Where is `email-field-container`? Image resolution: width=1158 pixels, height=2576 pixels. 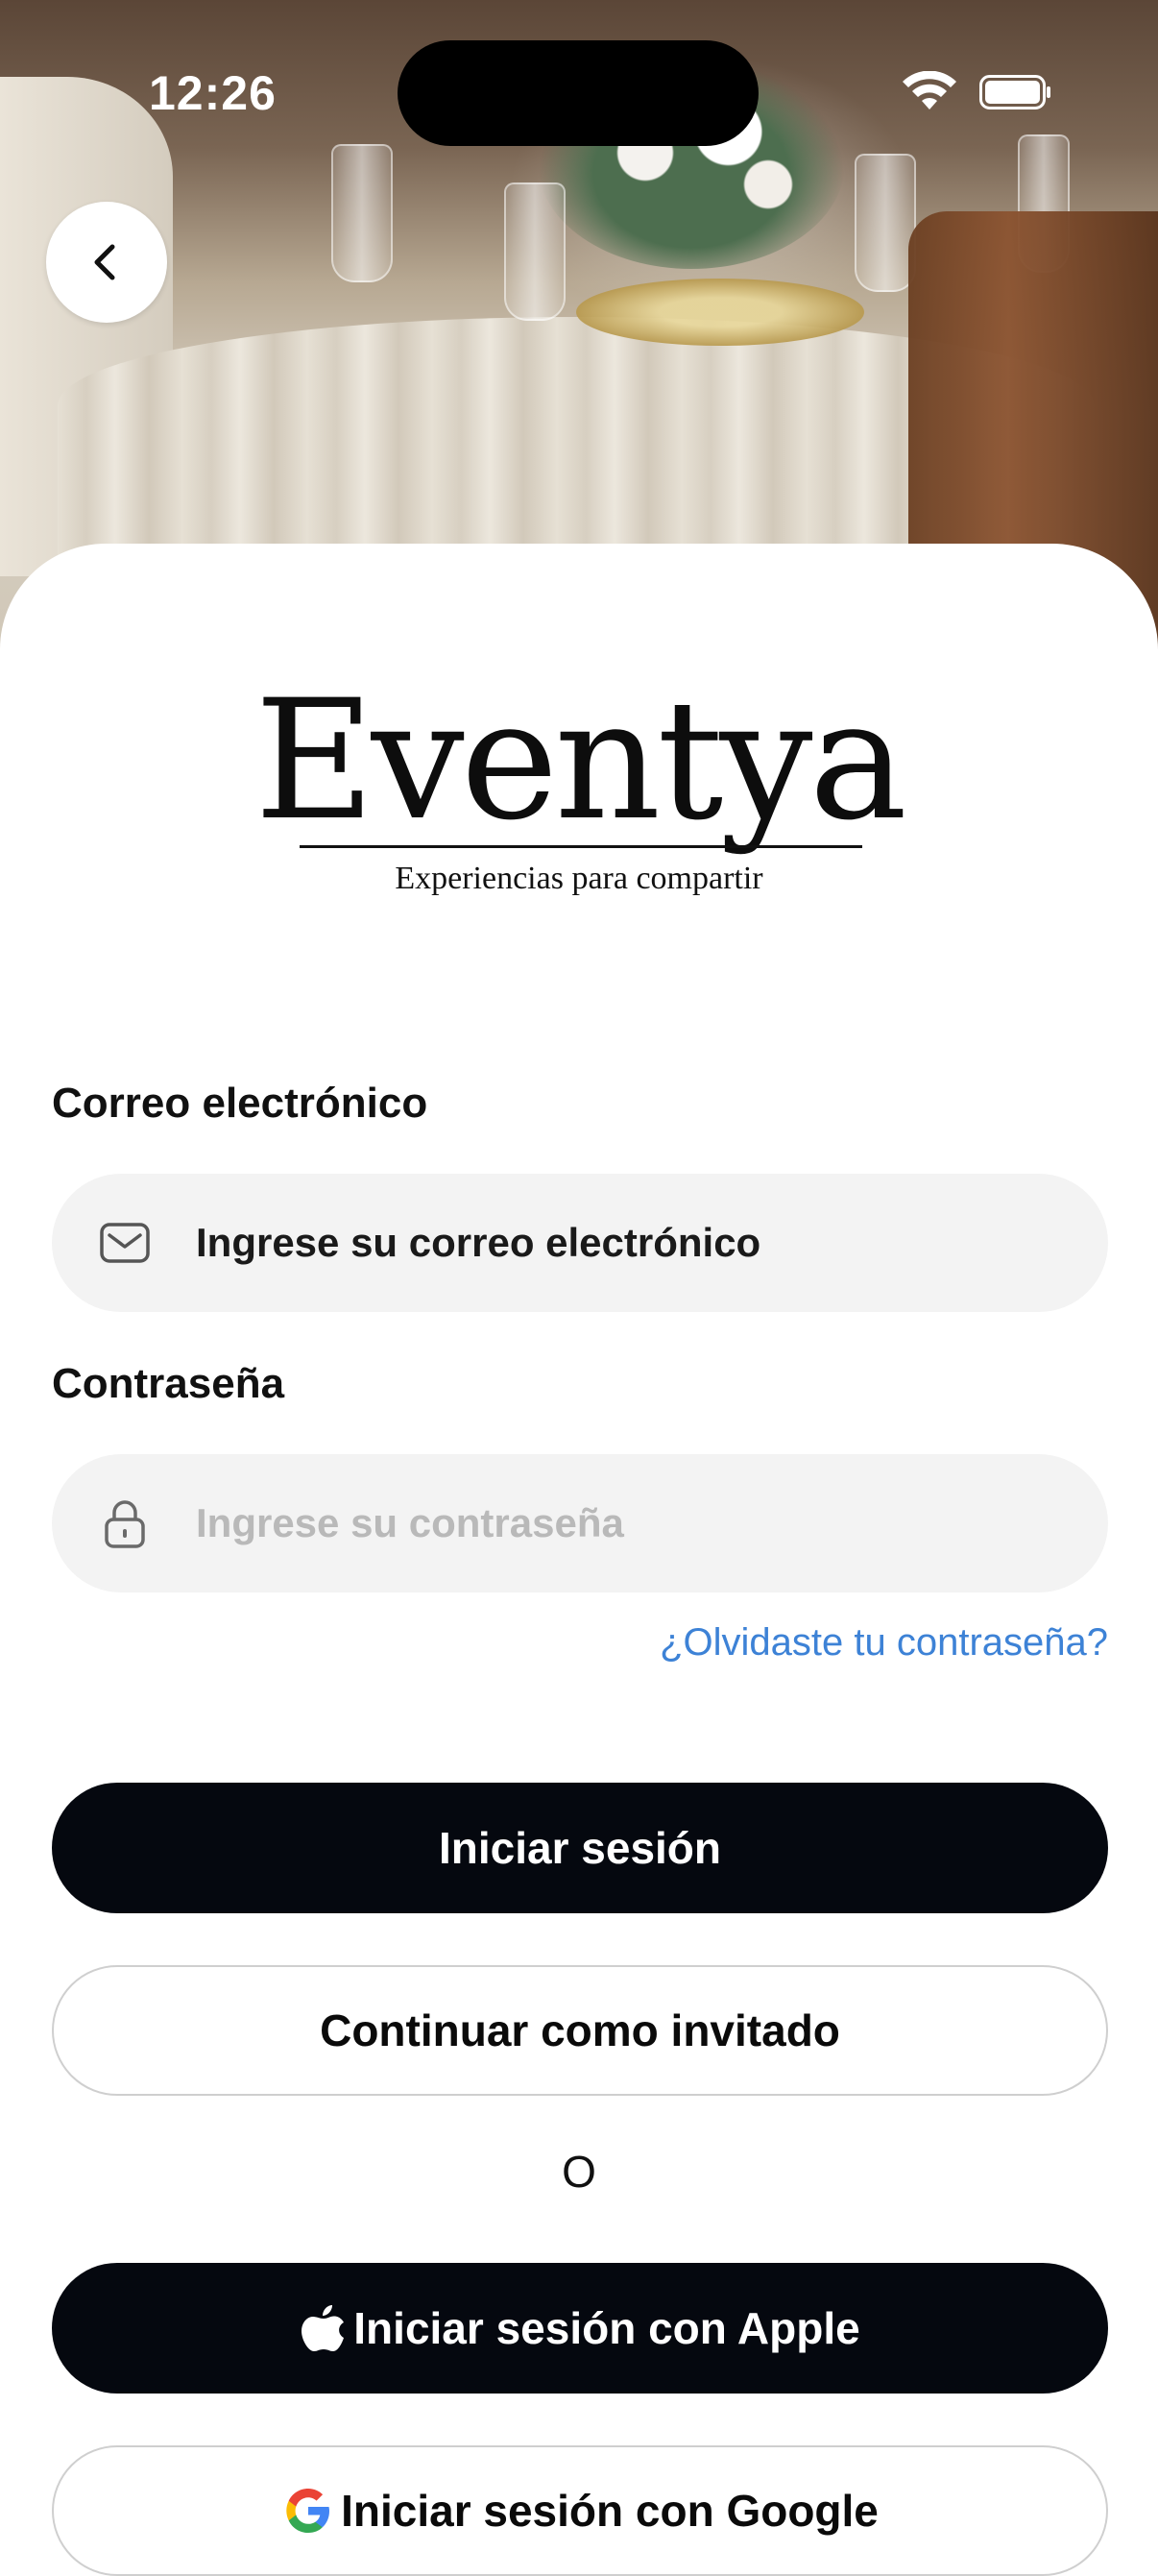
email-field-container is located at coordinates (580, 1243).